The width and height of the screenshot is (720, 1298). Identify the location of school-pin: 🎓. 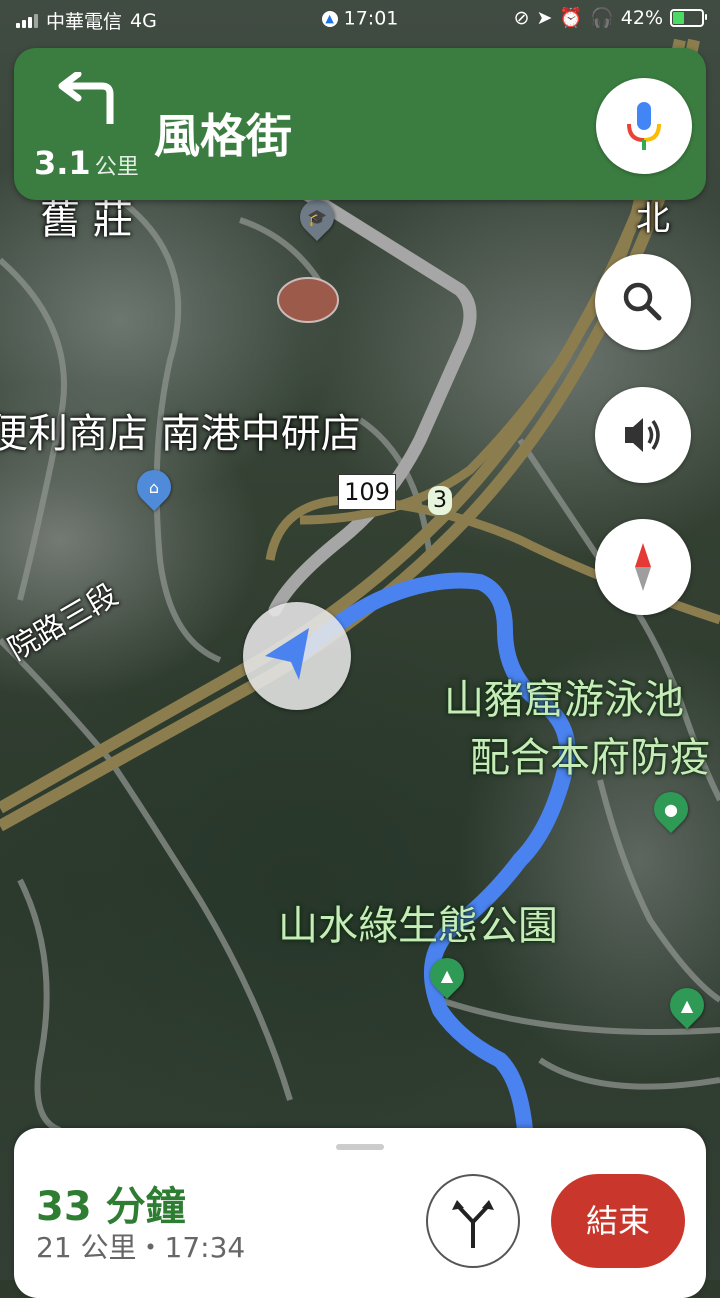
(317, 217).